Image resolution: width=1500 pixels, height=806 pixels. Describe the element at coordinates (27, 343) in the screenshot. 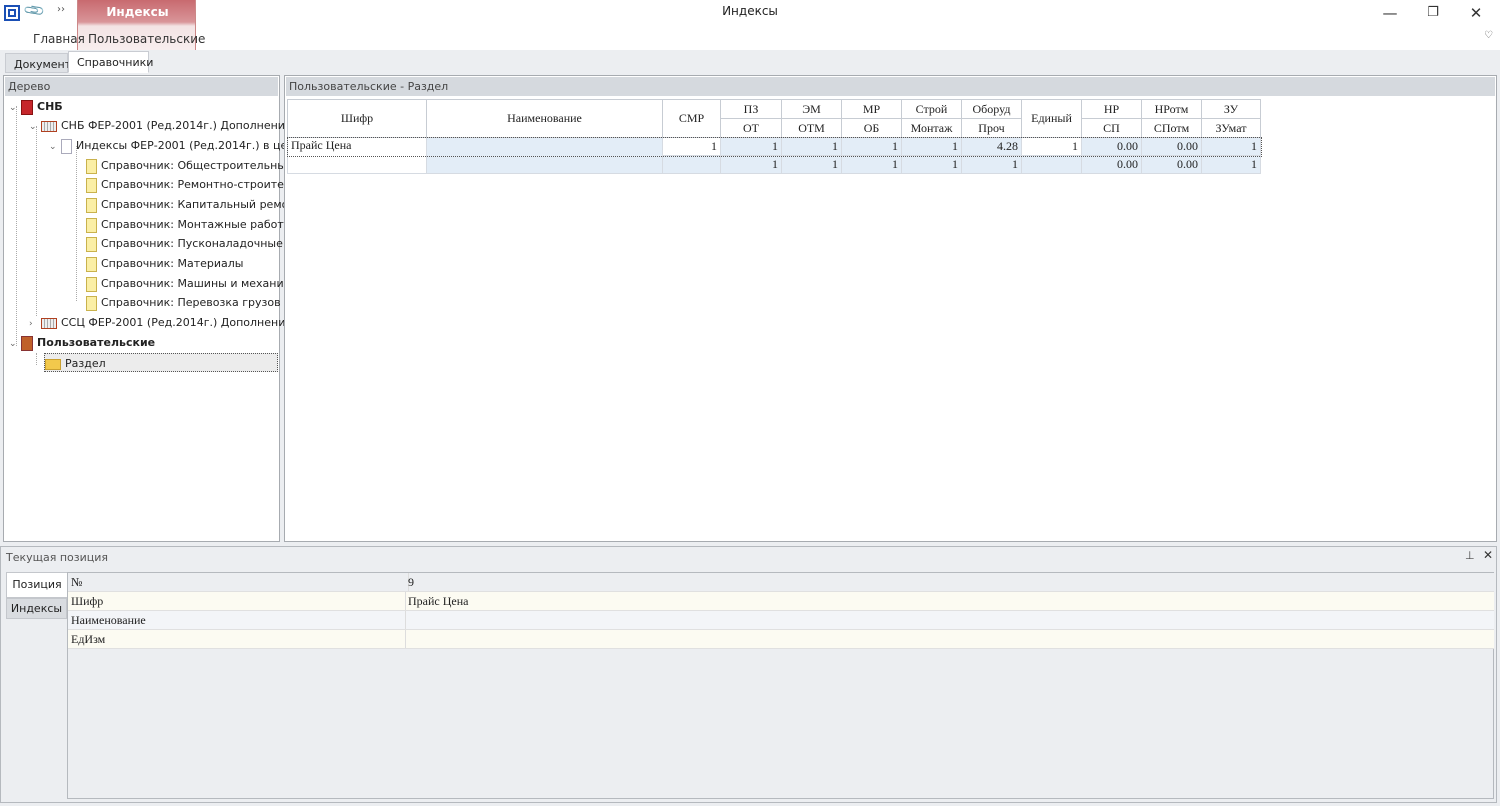

I see `user-book-icon` at that location.